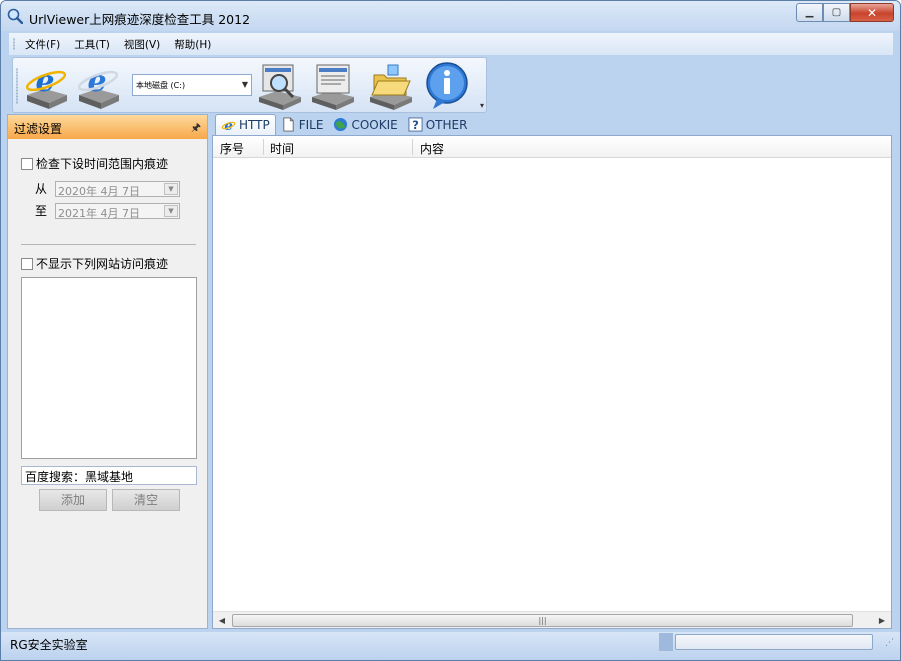  What do you see at coordinates (482, 105) in the screenshot?
I see `toolbar-overflow-icon: ▾` at bounding box center [482, 105].